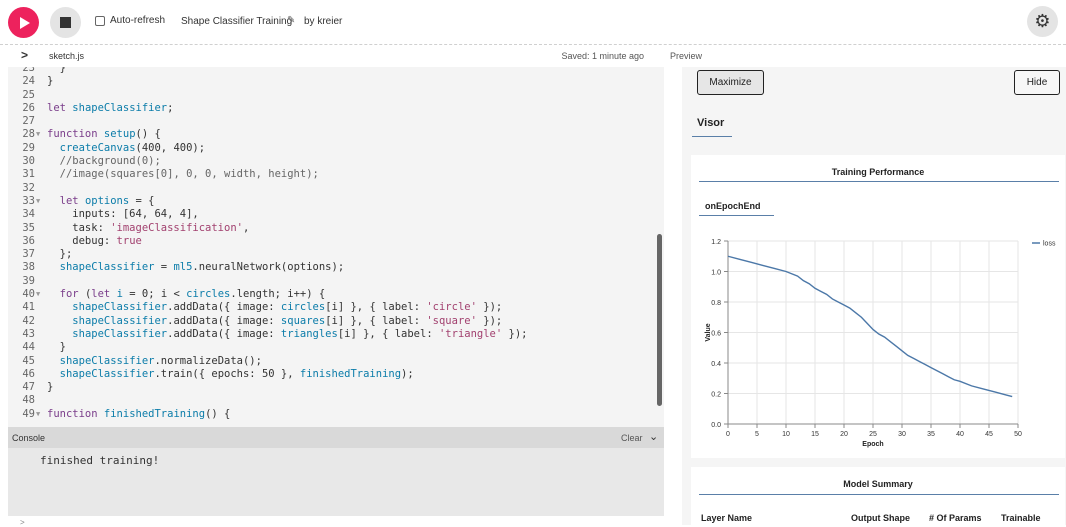 Image resolution: width=1066 pixels, height=527 pixels. I want to click on line-number: 24, so click(28, 81).